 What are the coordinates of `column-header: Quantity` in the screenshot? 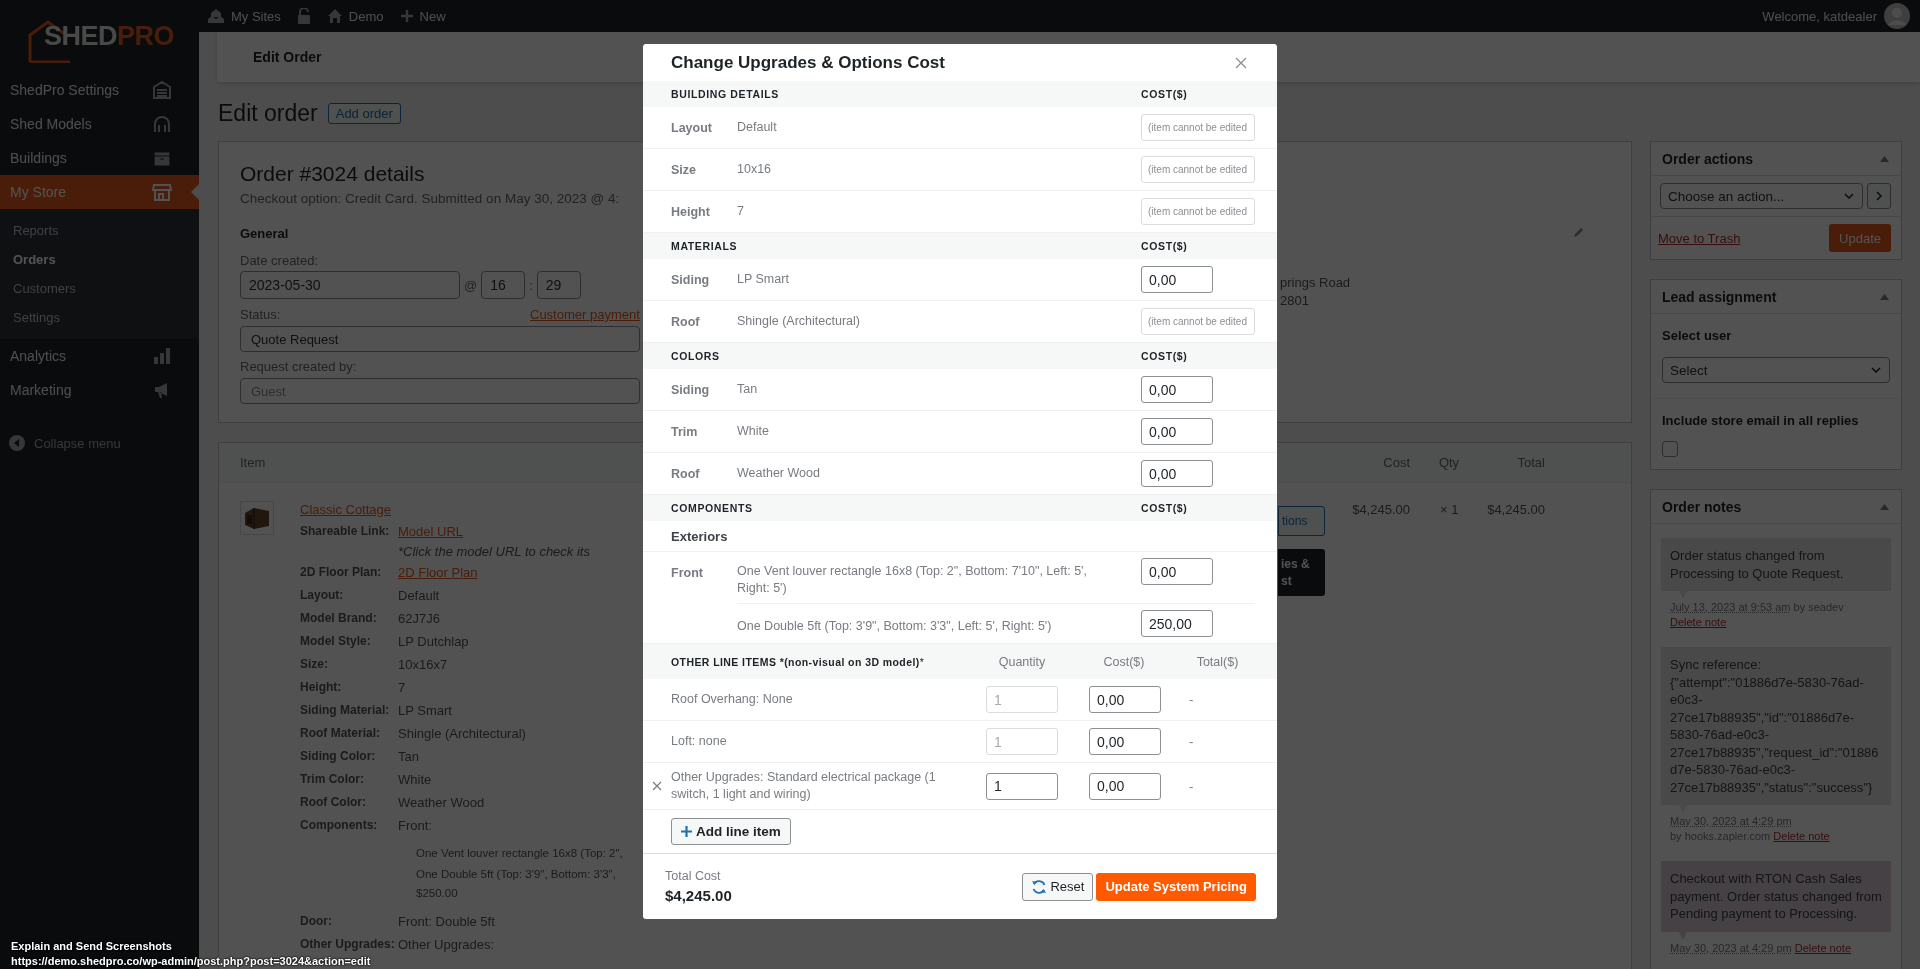 It's located at (1022, 661).